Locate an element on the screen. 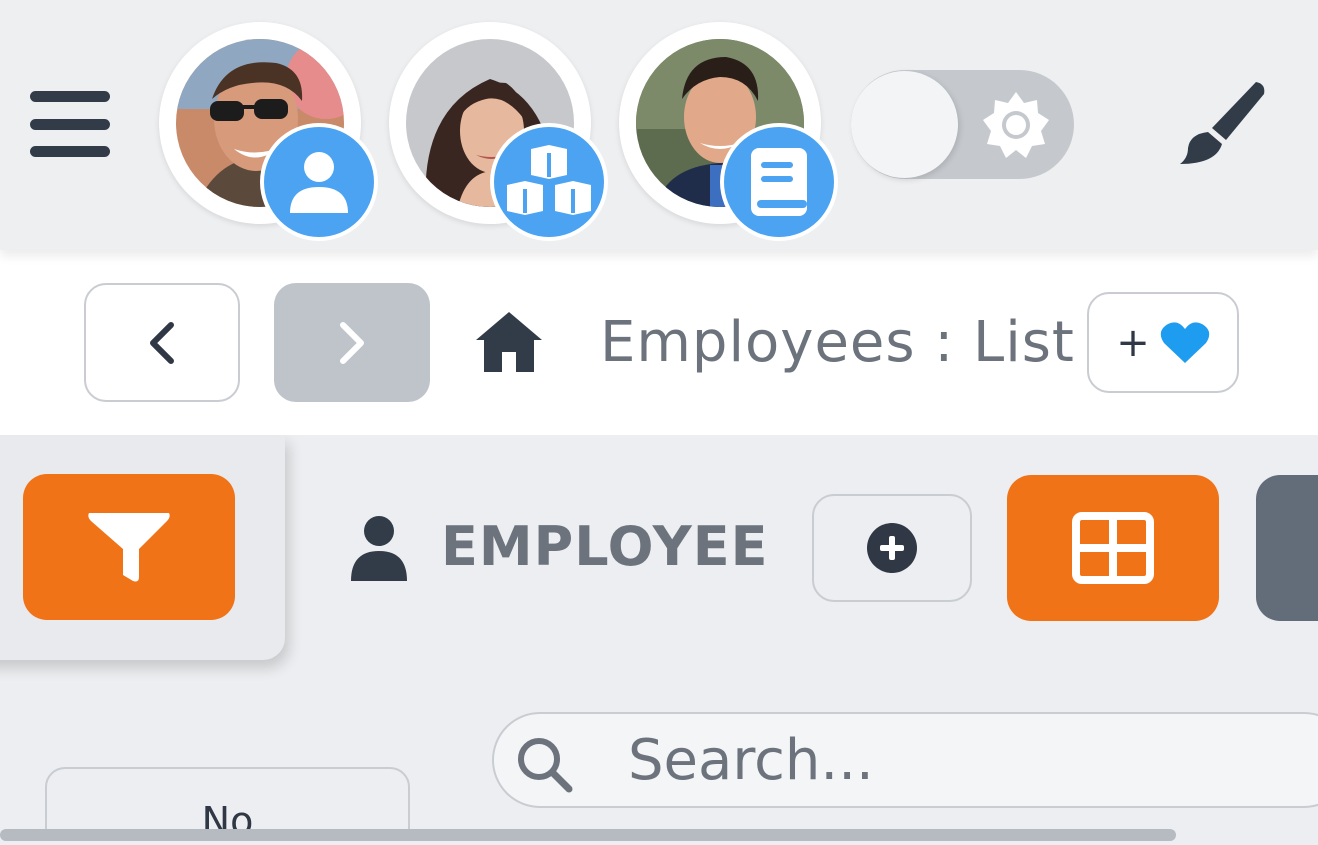  add-employee-button is located at coordinates (892, 548).